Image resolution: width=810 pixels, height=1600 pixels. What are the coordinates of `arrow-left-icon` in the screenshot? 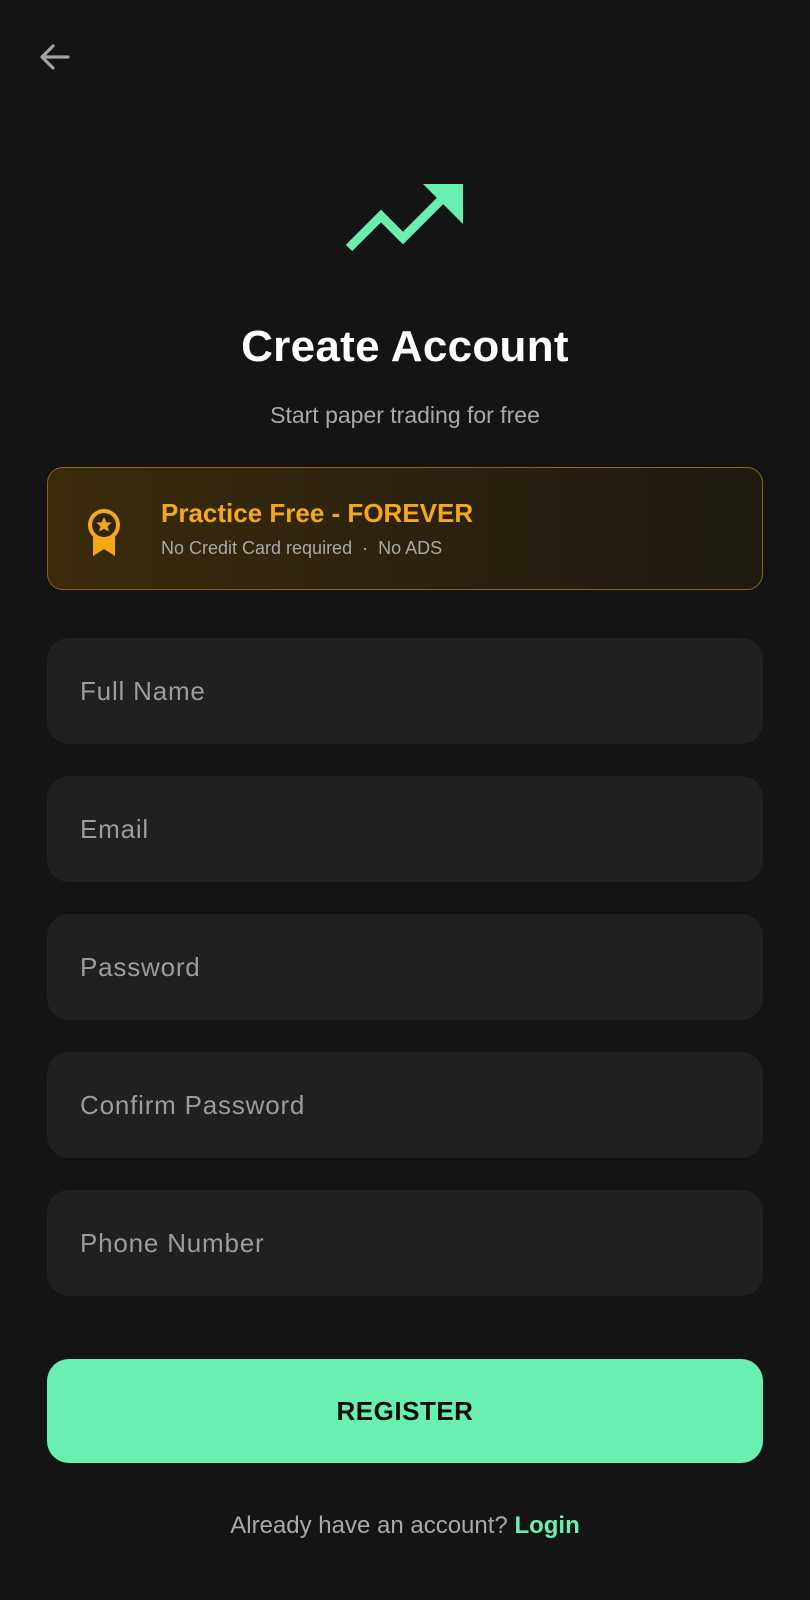 It's located at (55, 57).